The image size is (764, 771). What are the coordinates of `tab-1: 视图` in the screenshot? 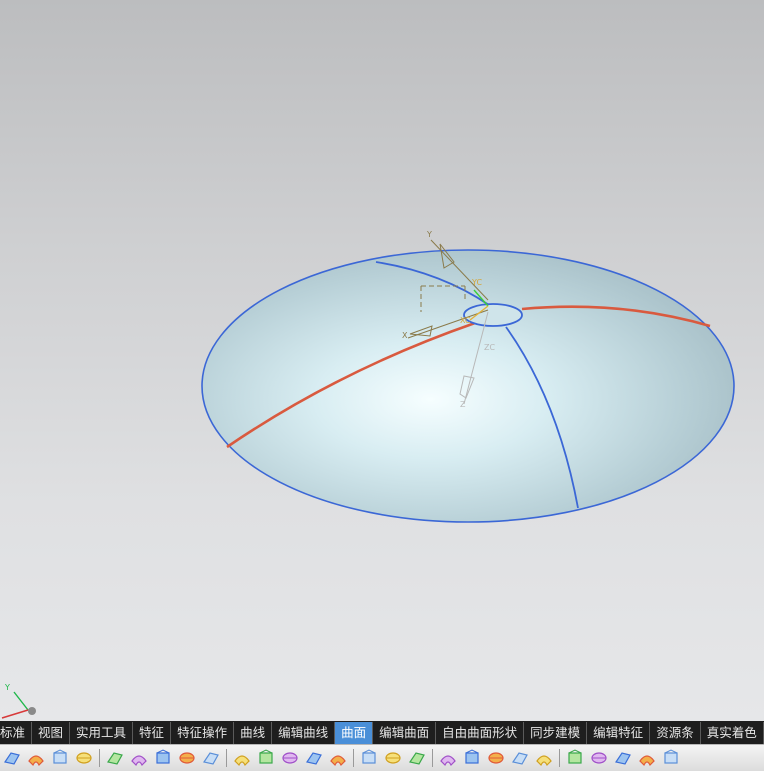 It's located at (51, 733).